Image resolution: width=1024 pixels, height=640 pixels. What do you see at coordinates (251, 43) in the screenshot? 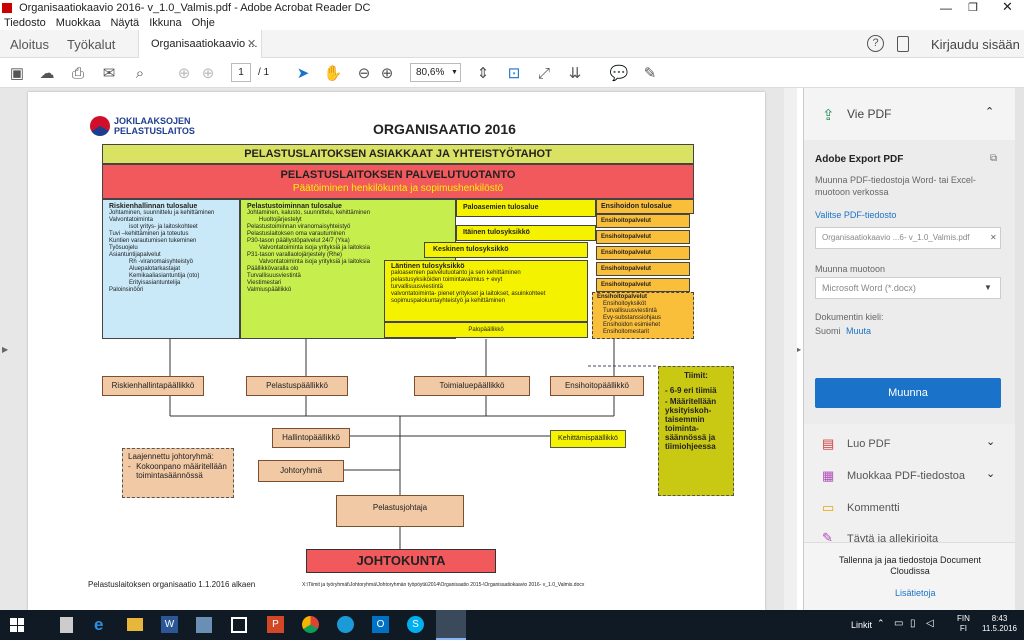
I see `tab-close-icon: ✕` at bounding box center [251, 43].